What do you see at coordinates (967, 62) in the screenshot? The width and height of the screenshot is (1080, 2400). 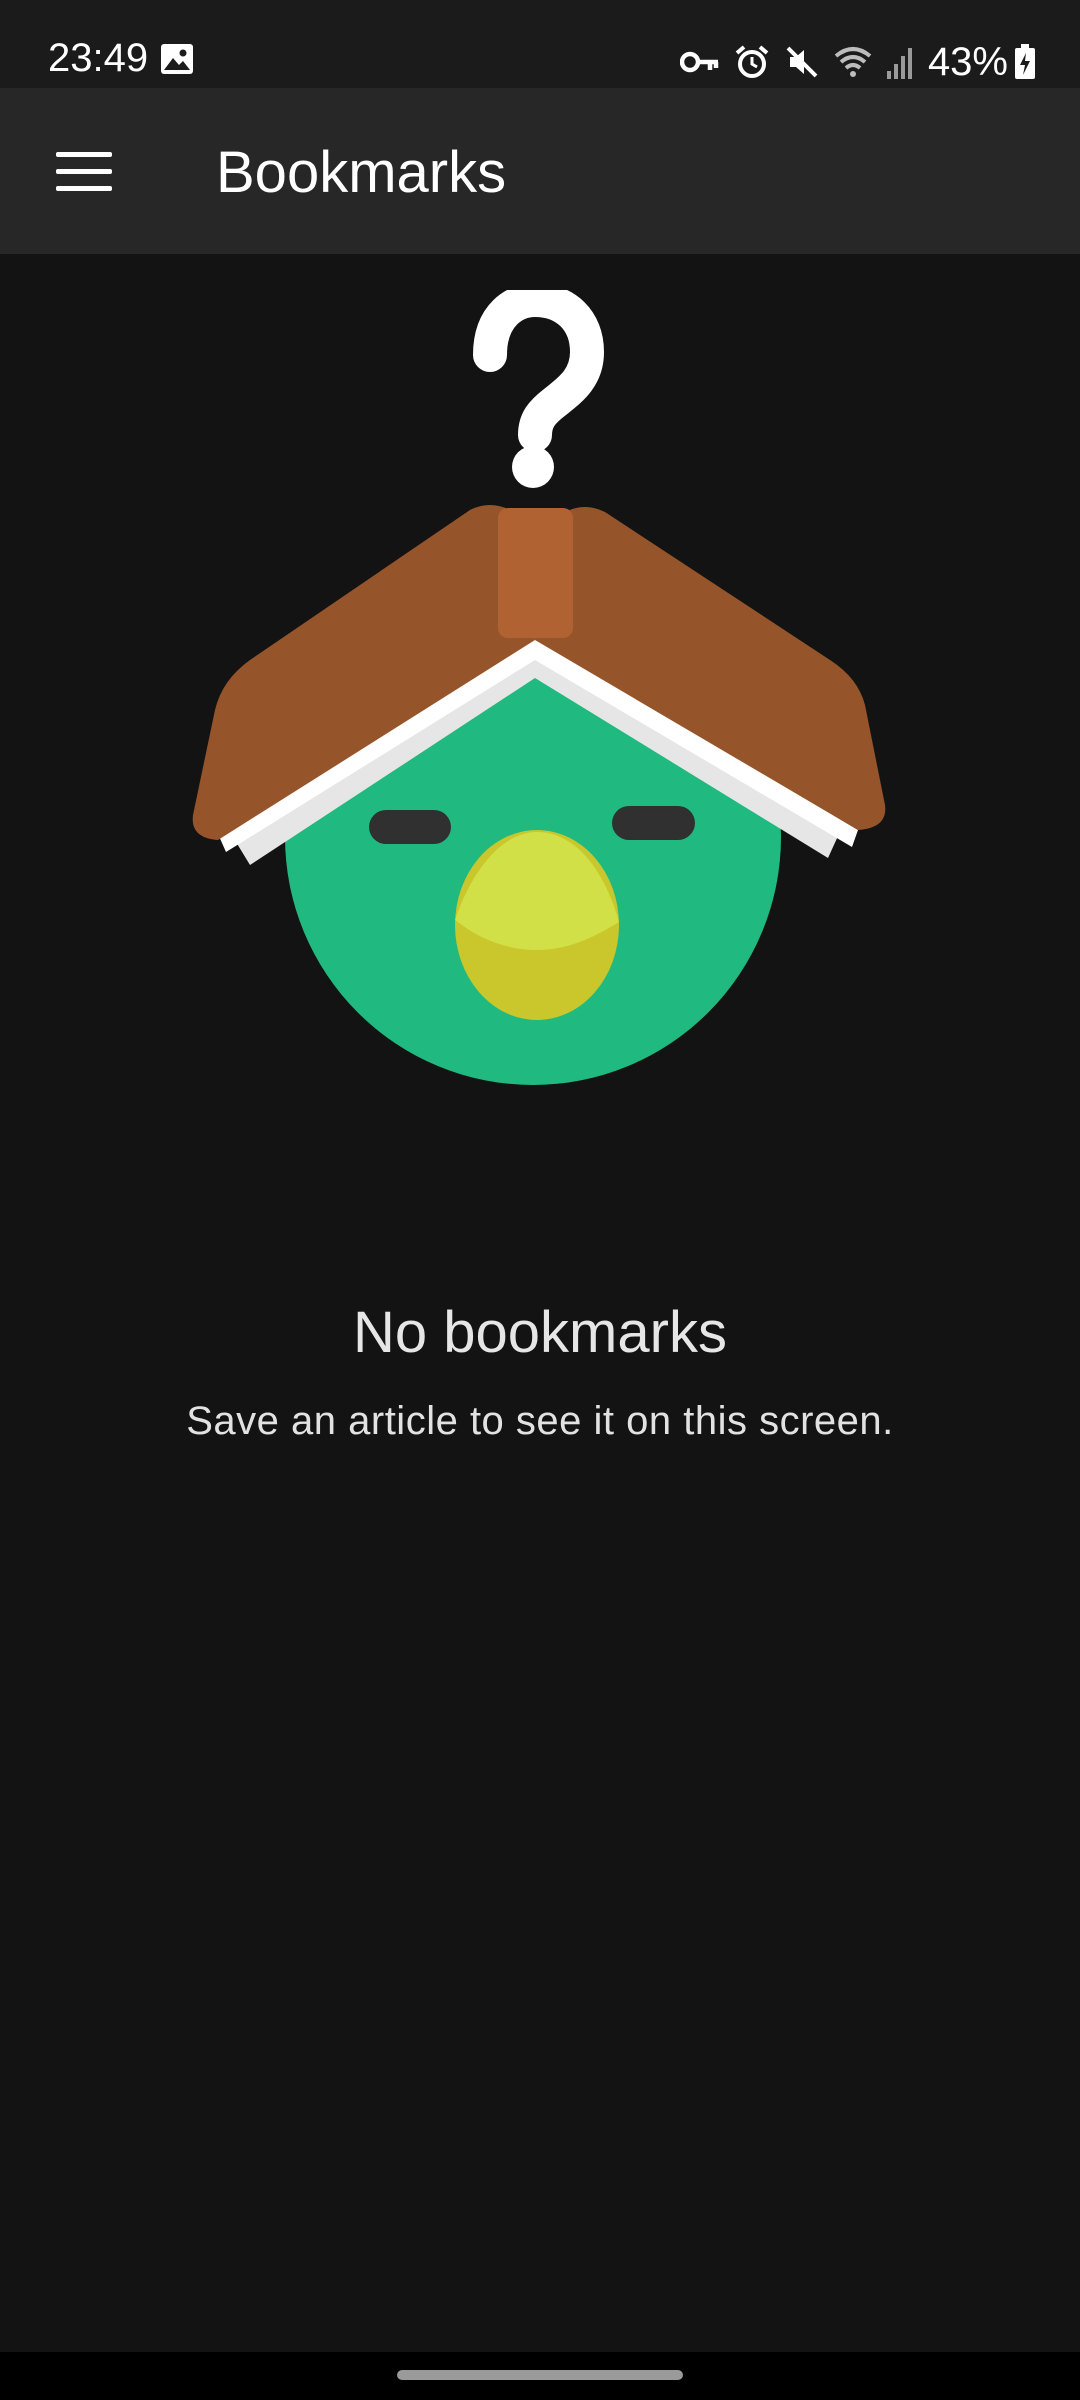 I see `battery-percent: 43%` at bounding box center [967, 62].